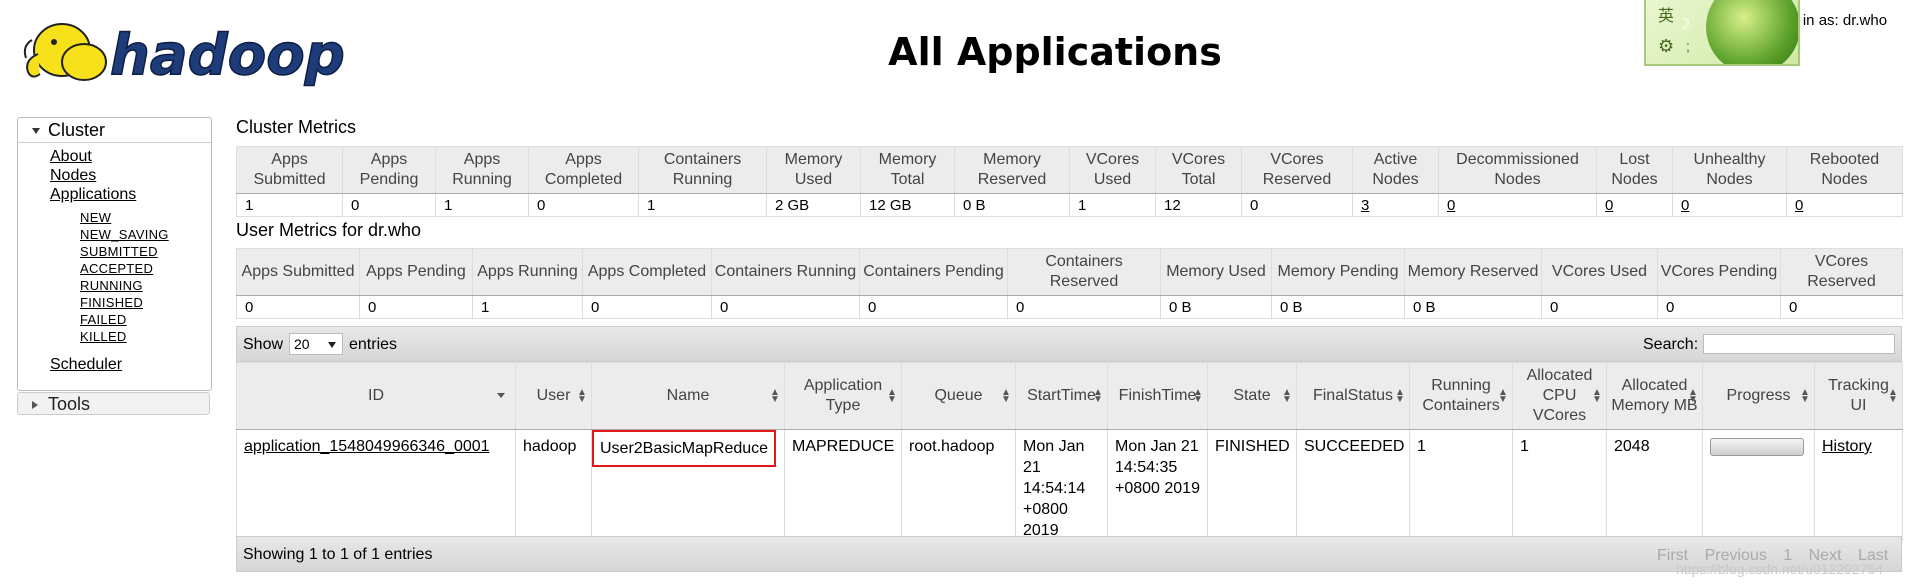 The image size is (1920, 588). What do you see at coordinates (1061, 485) in the screenshot?
I see `app-start-time: Mon Jan 21 14:54:14 +0800 2019` at bounding box center [1061, 485].